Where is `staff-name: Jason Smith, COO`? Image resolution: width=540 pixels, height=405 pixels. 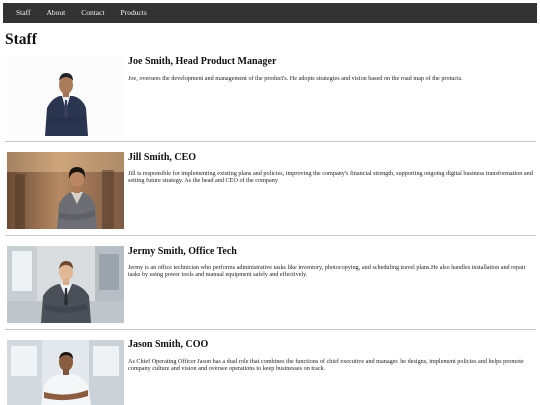 staff-name: Jason Smith, COO is located at coordinates (168, 344).